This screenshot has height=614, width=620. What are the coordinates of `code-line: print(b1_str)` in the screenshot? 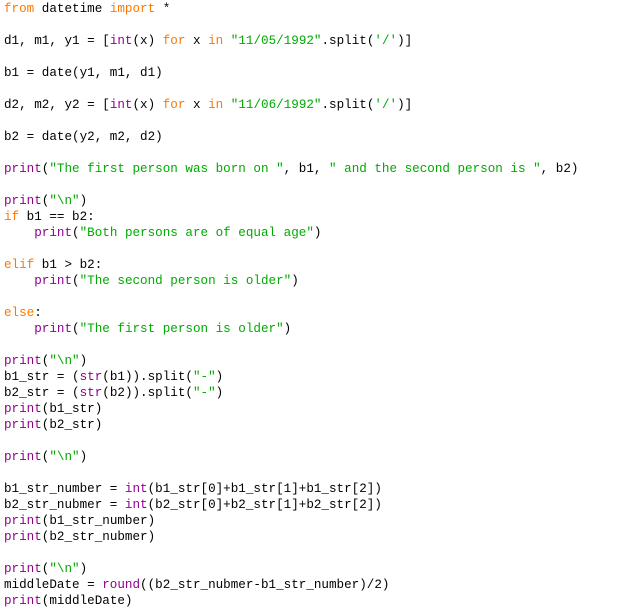 It's located at (53, 409).